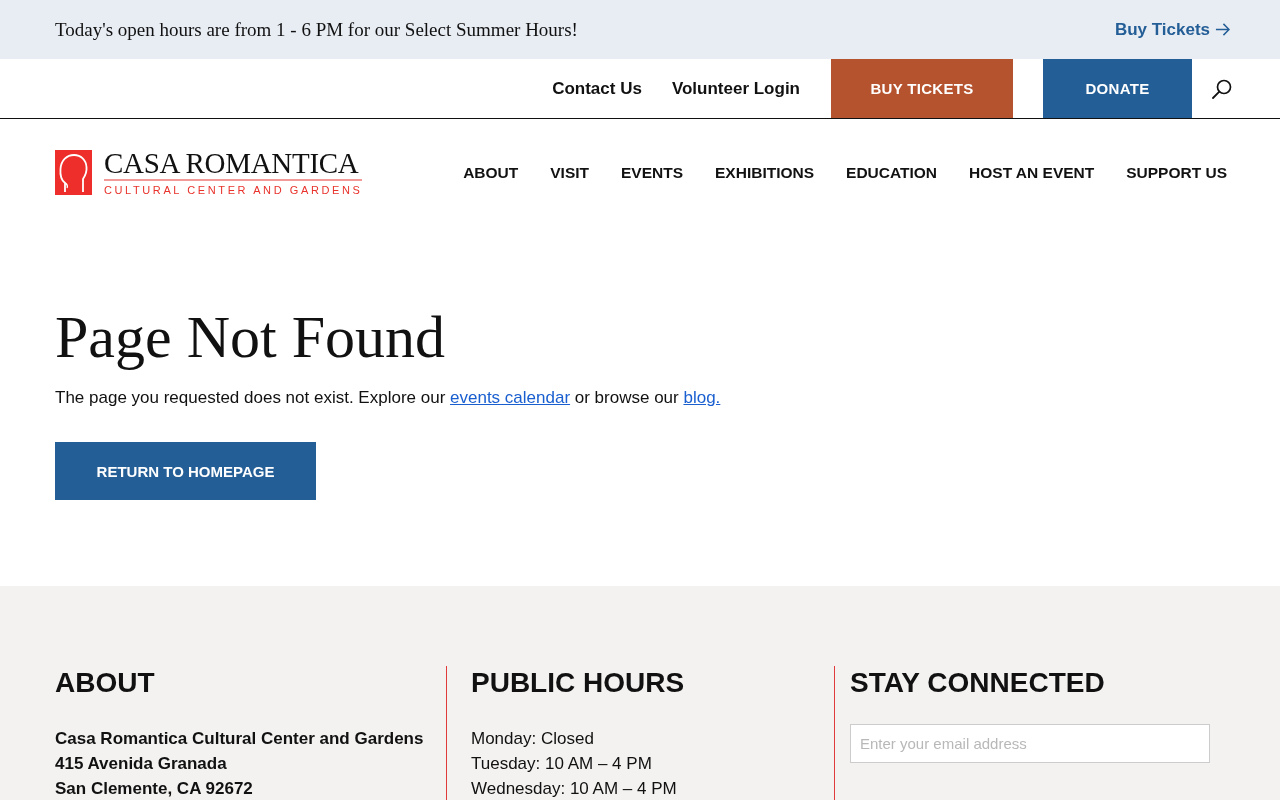 The height and width of the screenshot is (800, 1280). Describe the element at coordinates (735, 88) in the screenshot. I see `utility-link: Volunteer Login` at that location.